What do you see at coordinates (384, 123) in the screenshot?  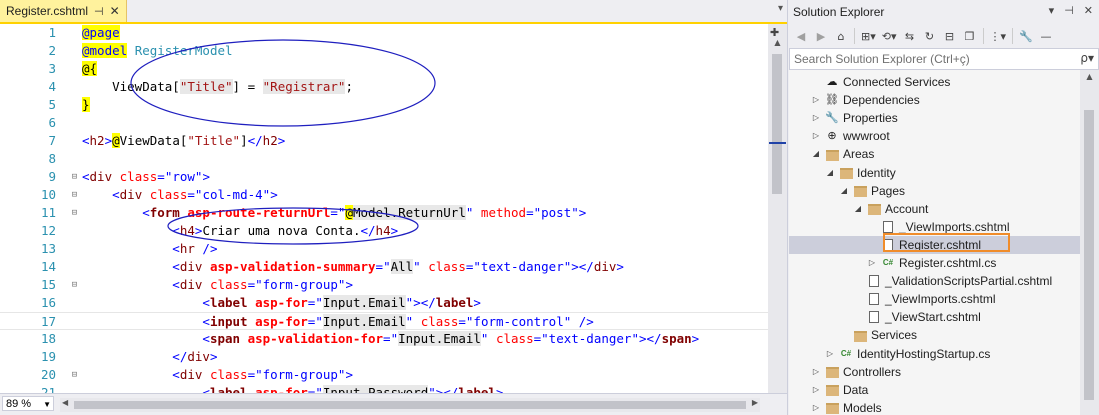 I see `code-line: 6` at bounding box center [384, 123].